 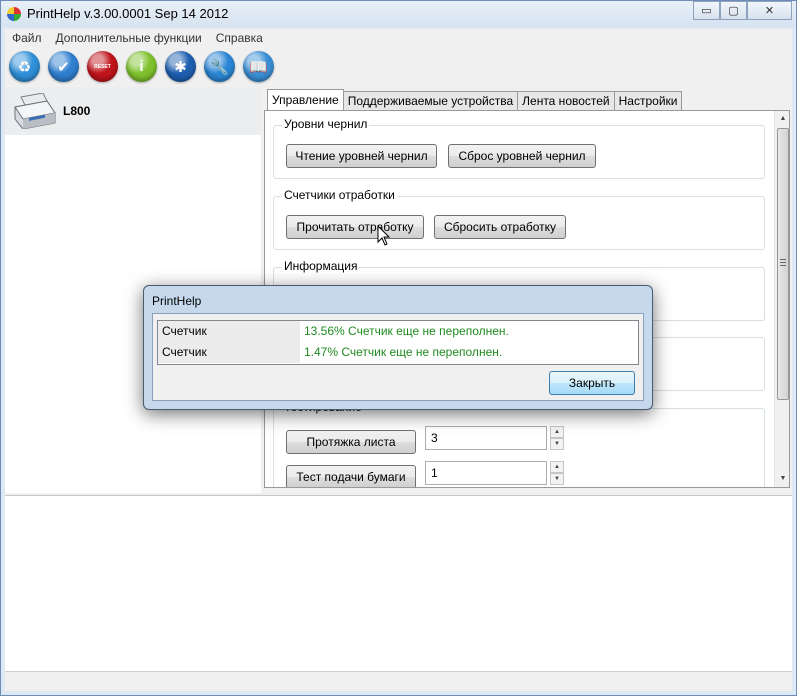 What do you see at coordinates (403, 352) in the screenshot?
I see `row-message: 1.47% Счетчик еще не переполнен.` at bounding box center [403, 352].